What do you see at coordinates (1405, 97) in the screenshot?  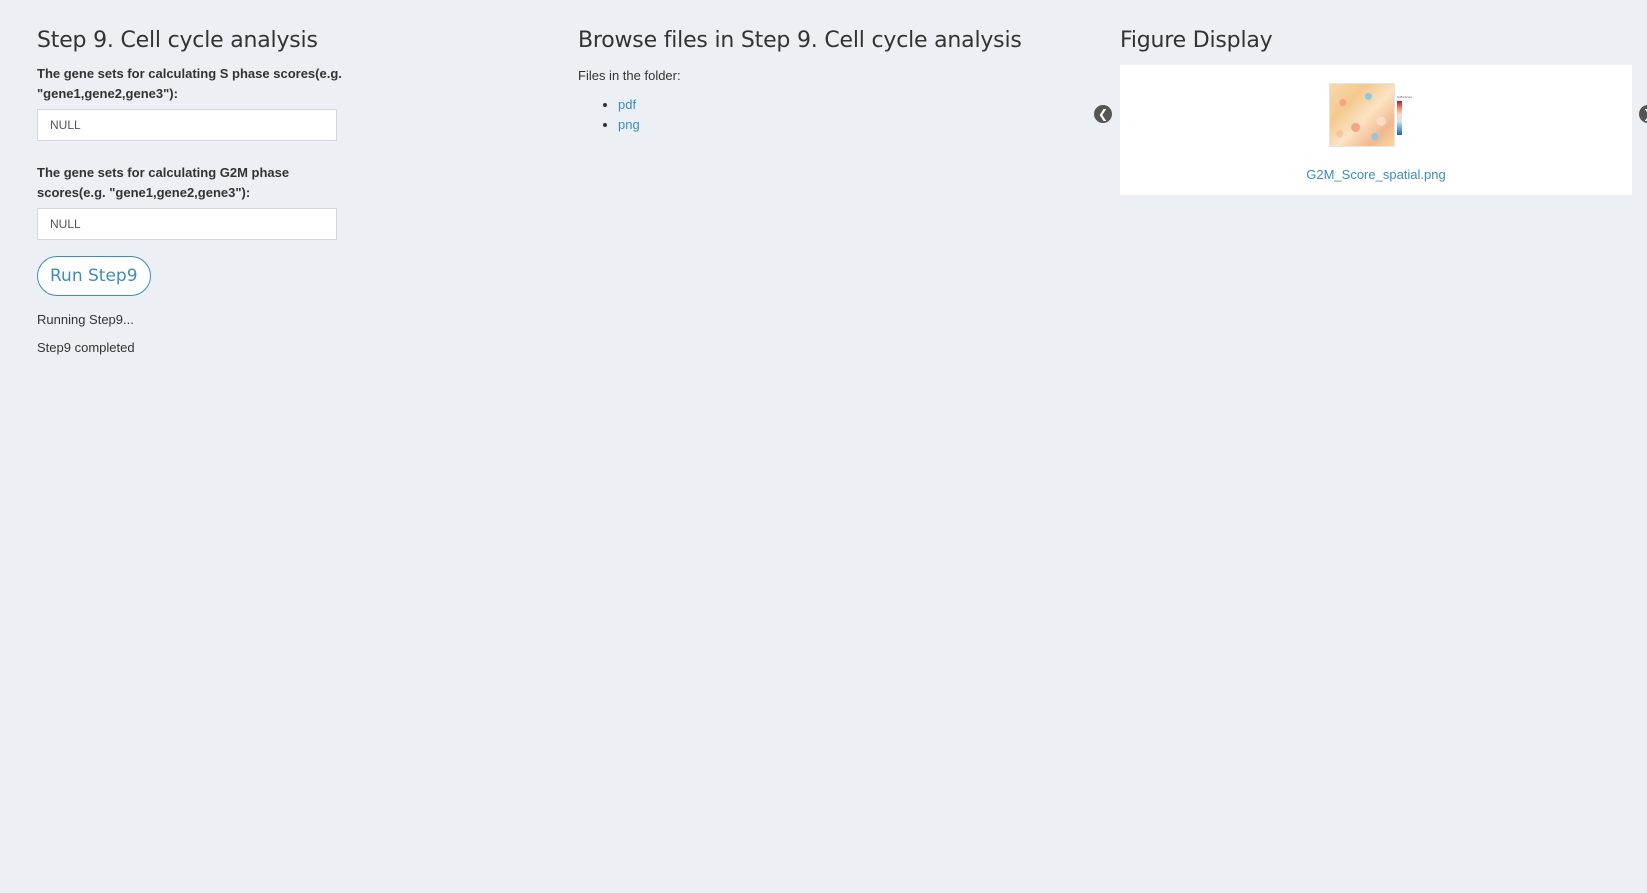 I see `thumbnail-legend-title: G2M.Score` at bounding box center [1405, 97].